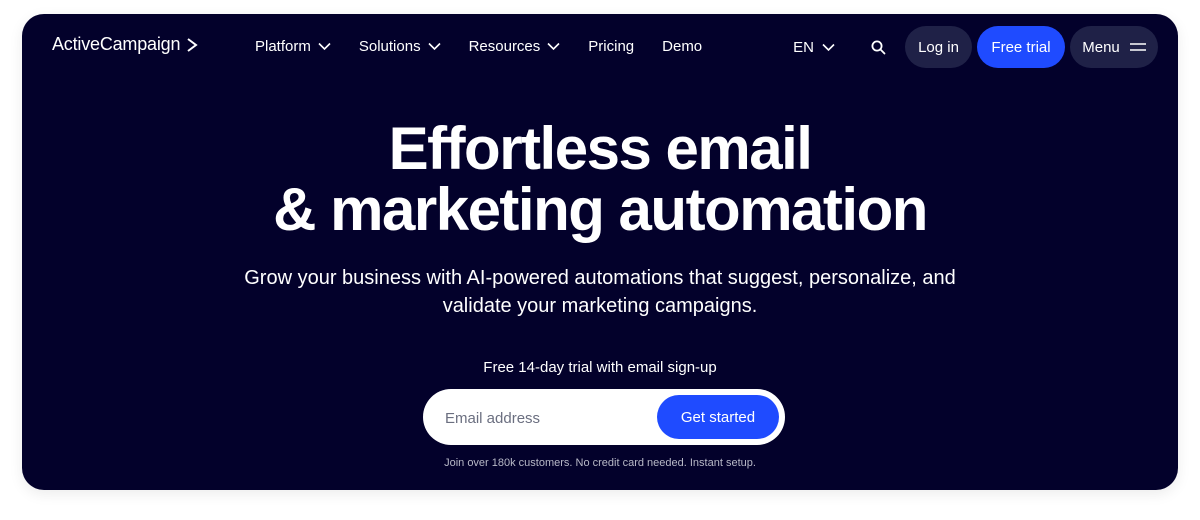 The width and height of the screenshot is (1200, 520). Describe the element at coordinates (192, 44) in the screenshot. I see `logo-chevron-icon` at that location.